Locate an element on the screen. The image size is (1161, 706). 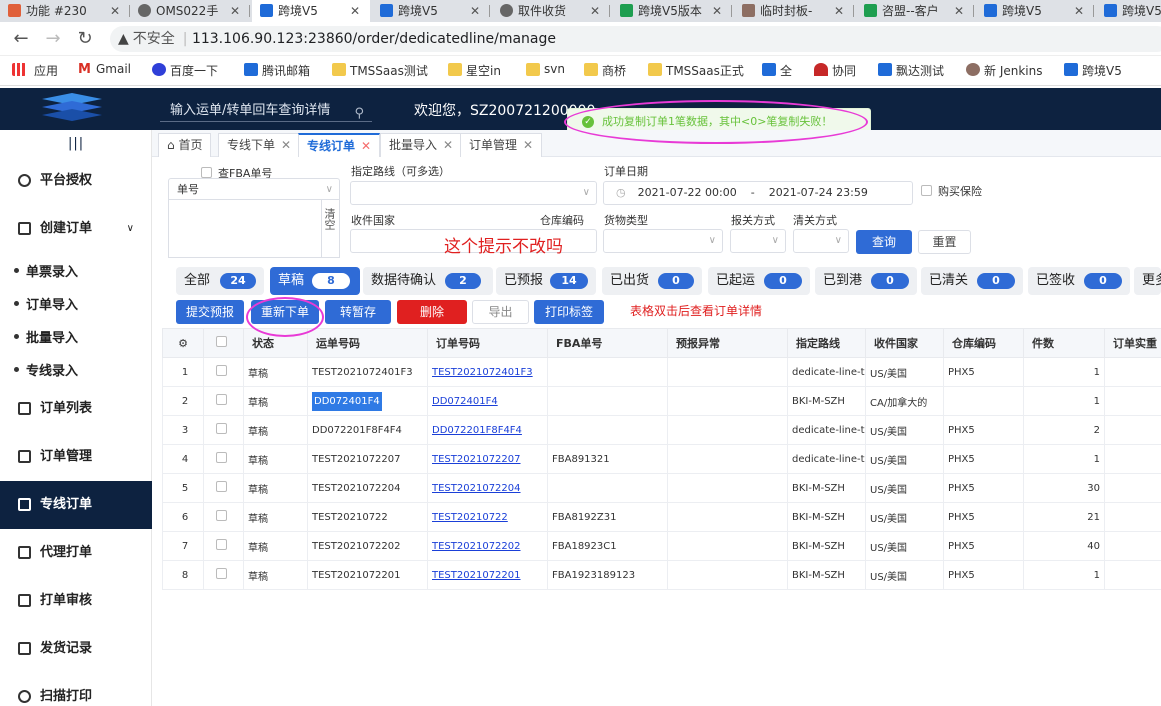
sidebar-subitem-dedicated: 专线录入 is located at coordinates (45, 369).